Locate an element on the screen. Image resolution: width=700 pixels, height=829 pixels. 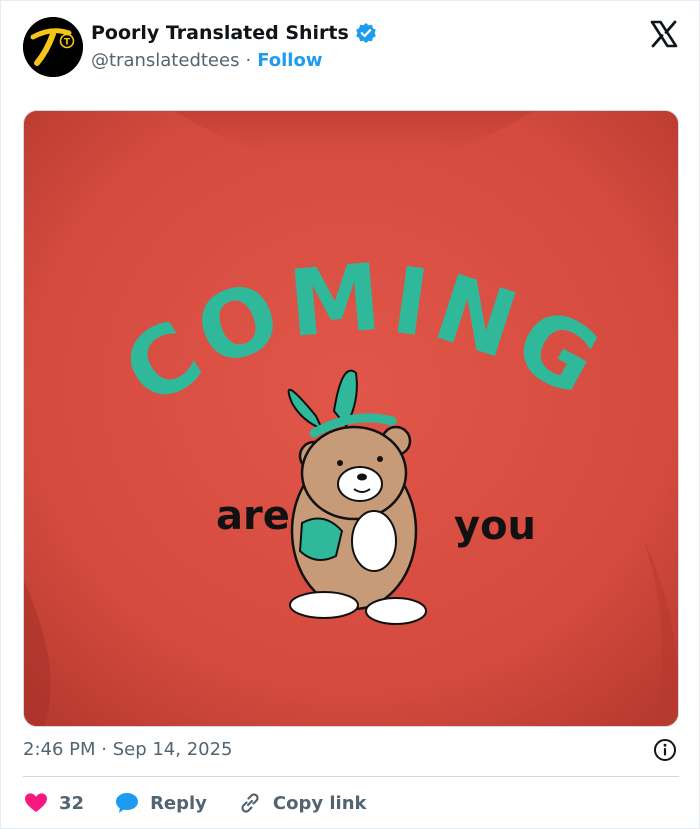
shirt-text-you: you is located at coordinates (495, 526).